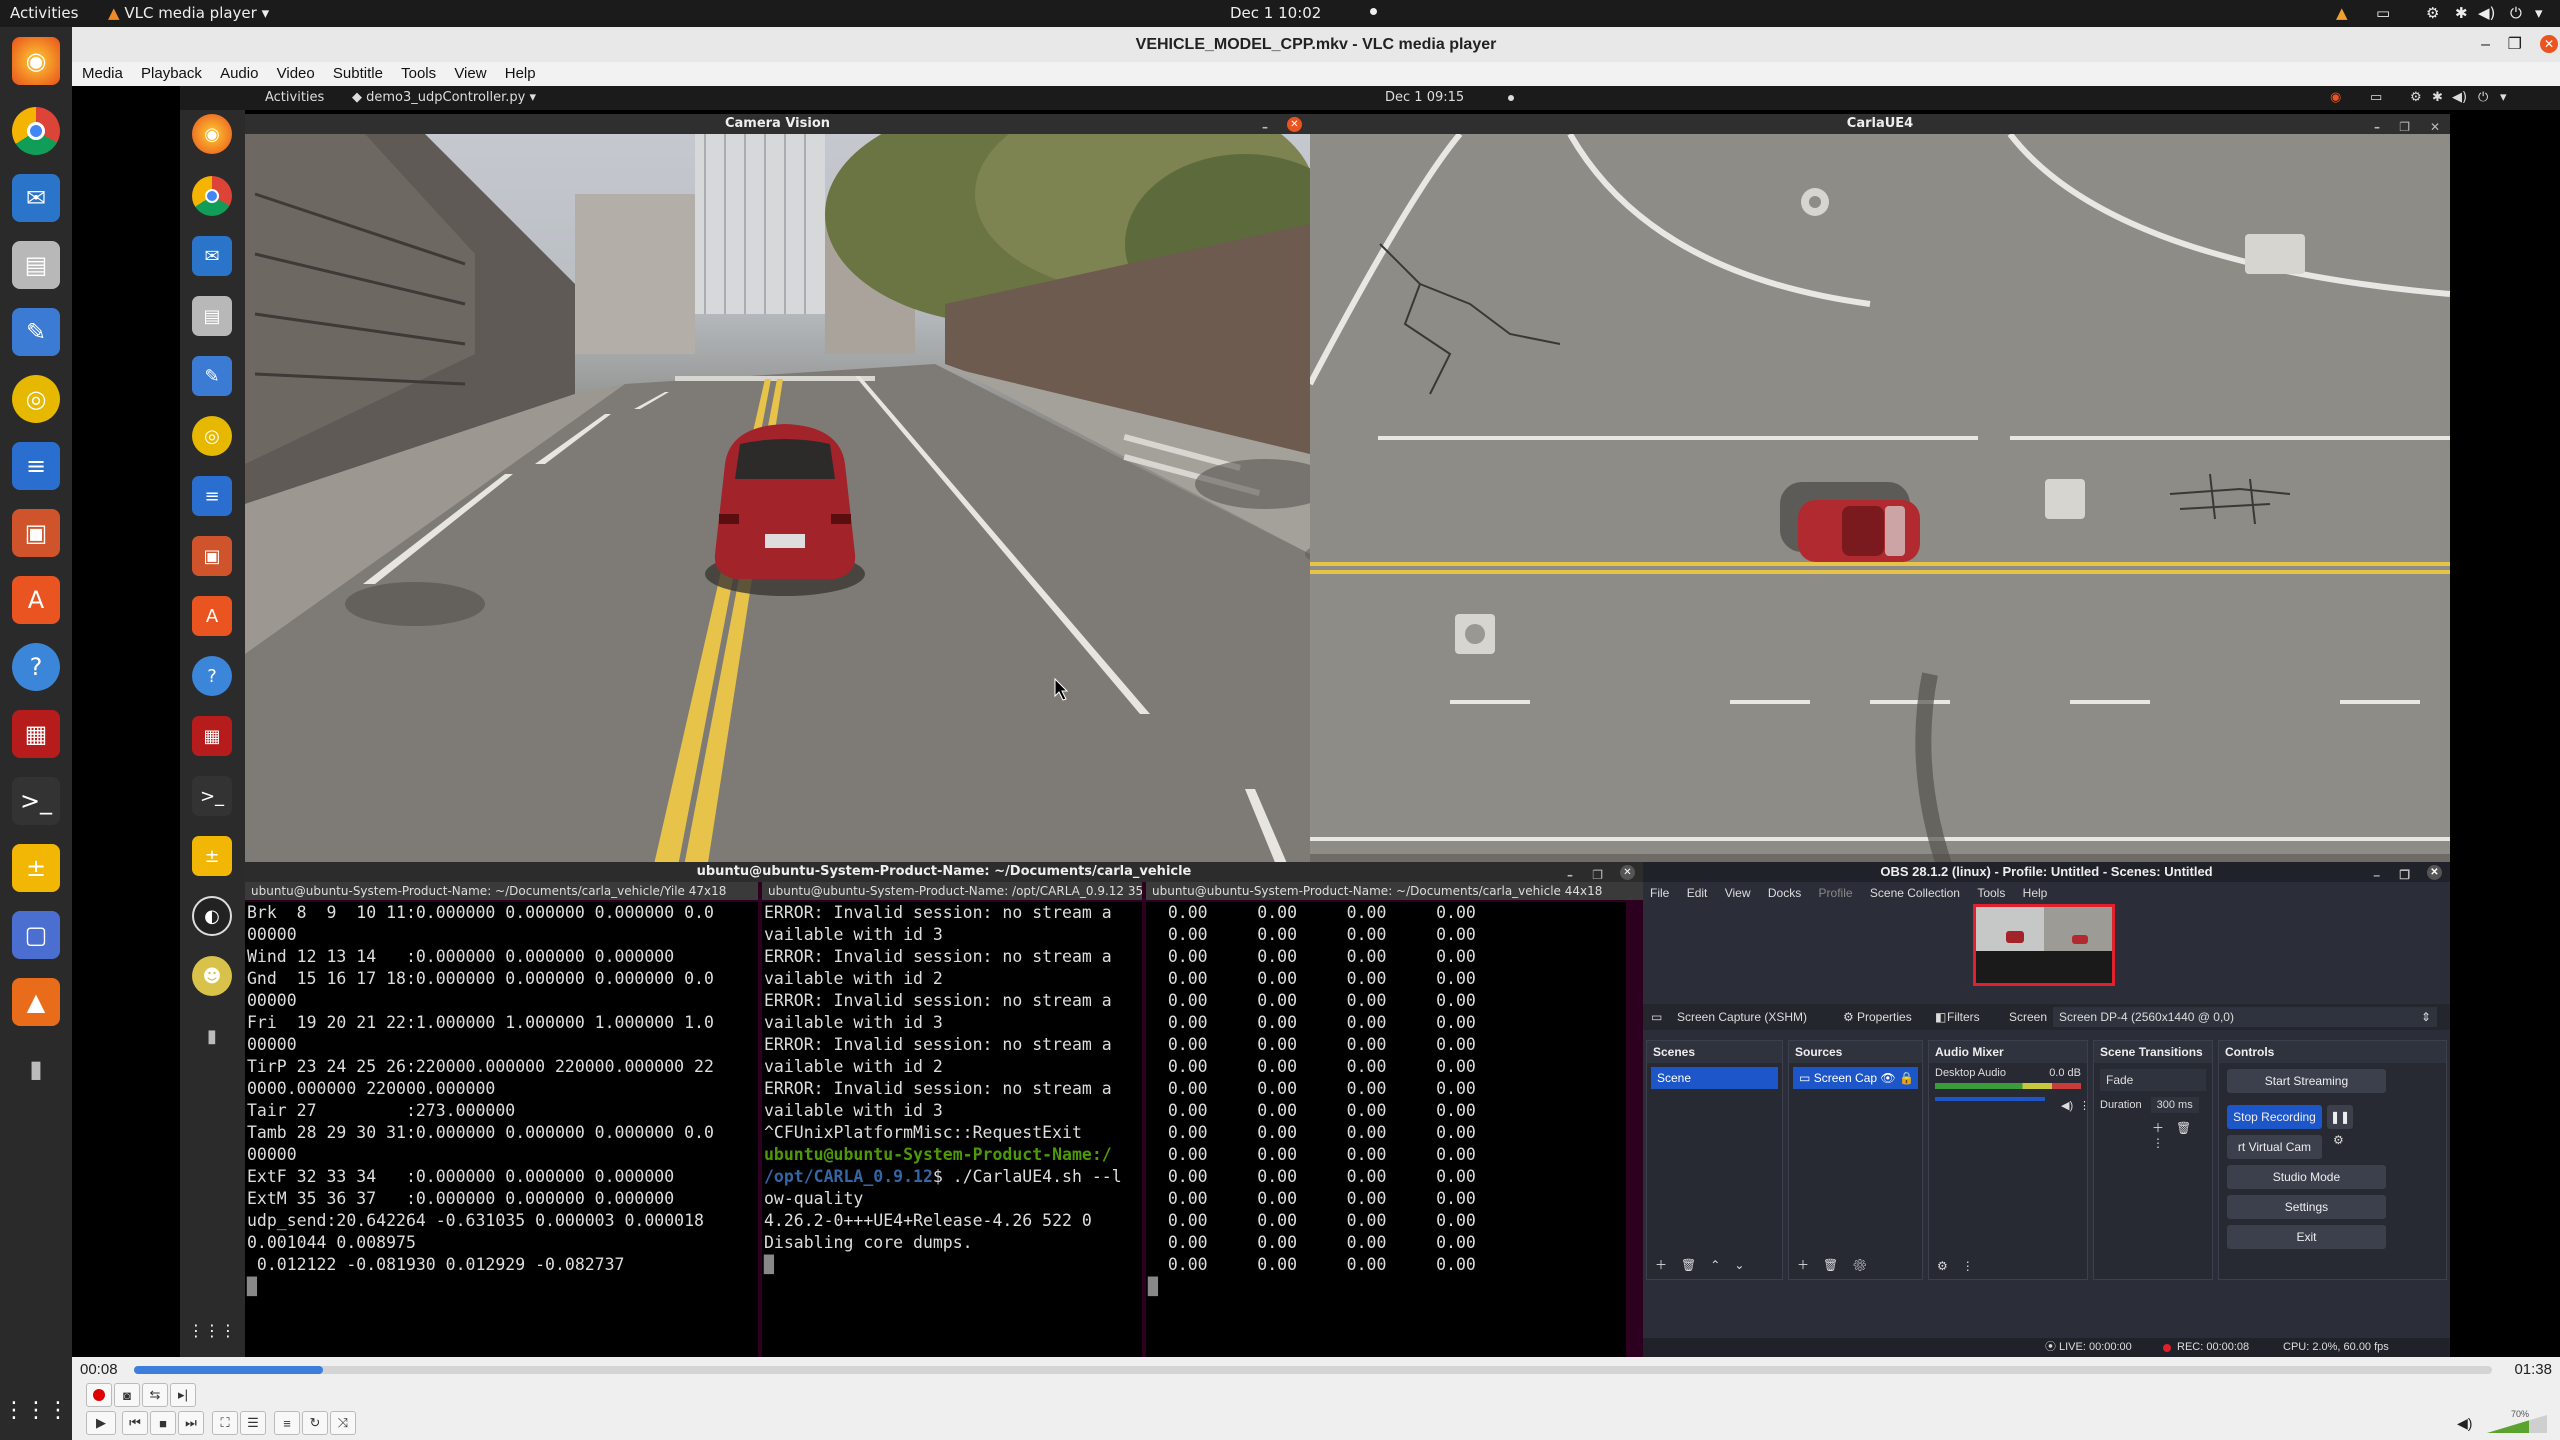 The height and width of the screenshot is (1440, 2560). What do you see at coordinates (1316, 44) in the screenshot?
I see `window-title: VEHICLE_MODEL_CPP.mkv - VLC media player` at bounding box center [1316, 44].